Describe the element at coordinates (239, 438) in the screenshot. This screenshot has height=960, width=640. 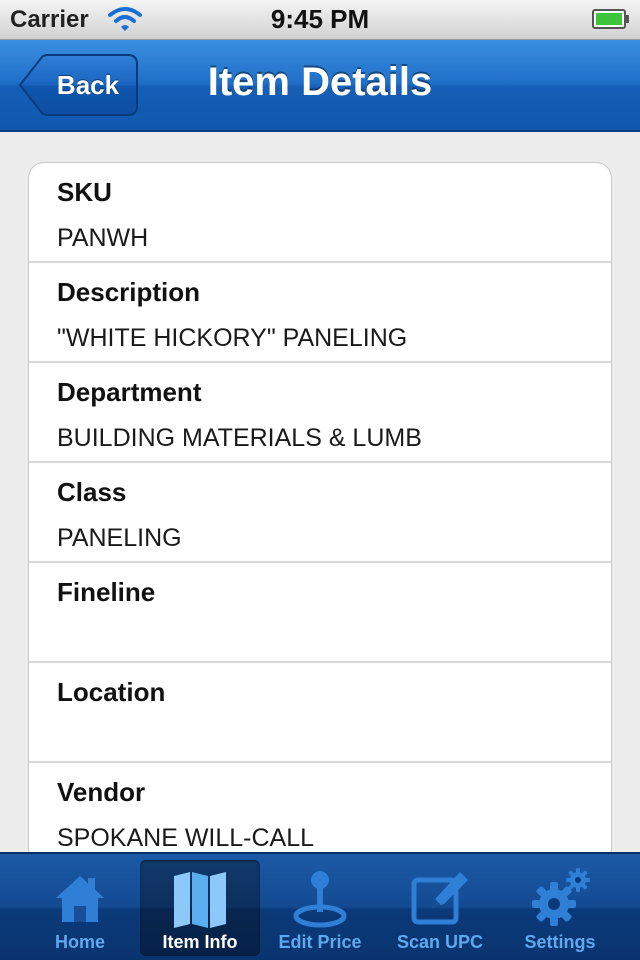
I see `detail-value: BUILDING MATERIALS & LUMB` at that location.